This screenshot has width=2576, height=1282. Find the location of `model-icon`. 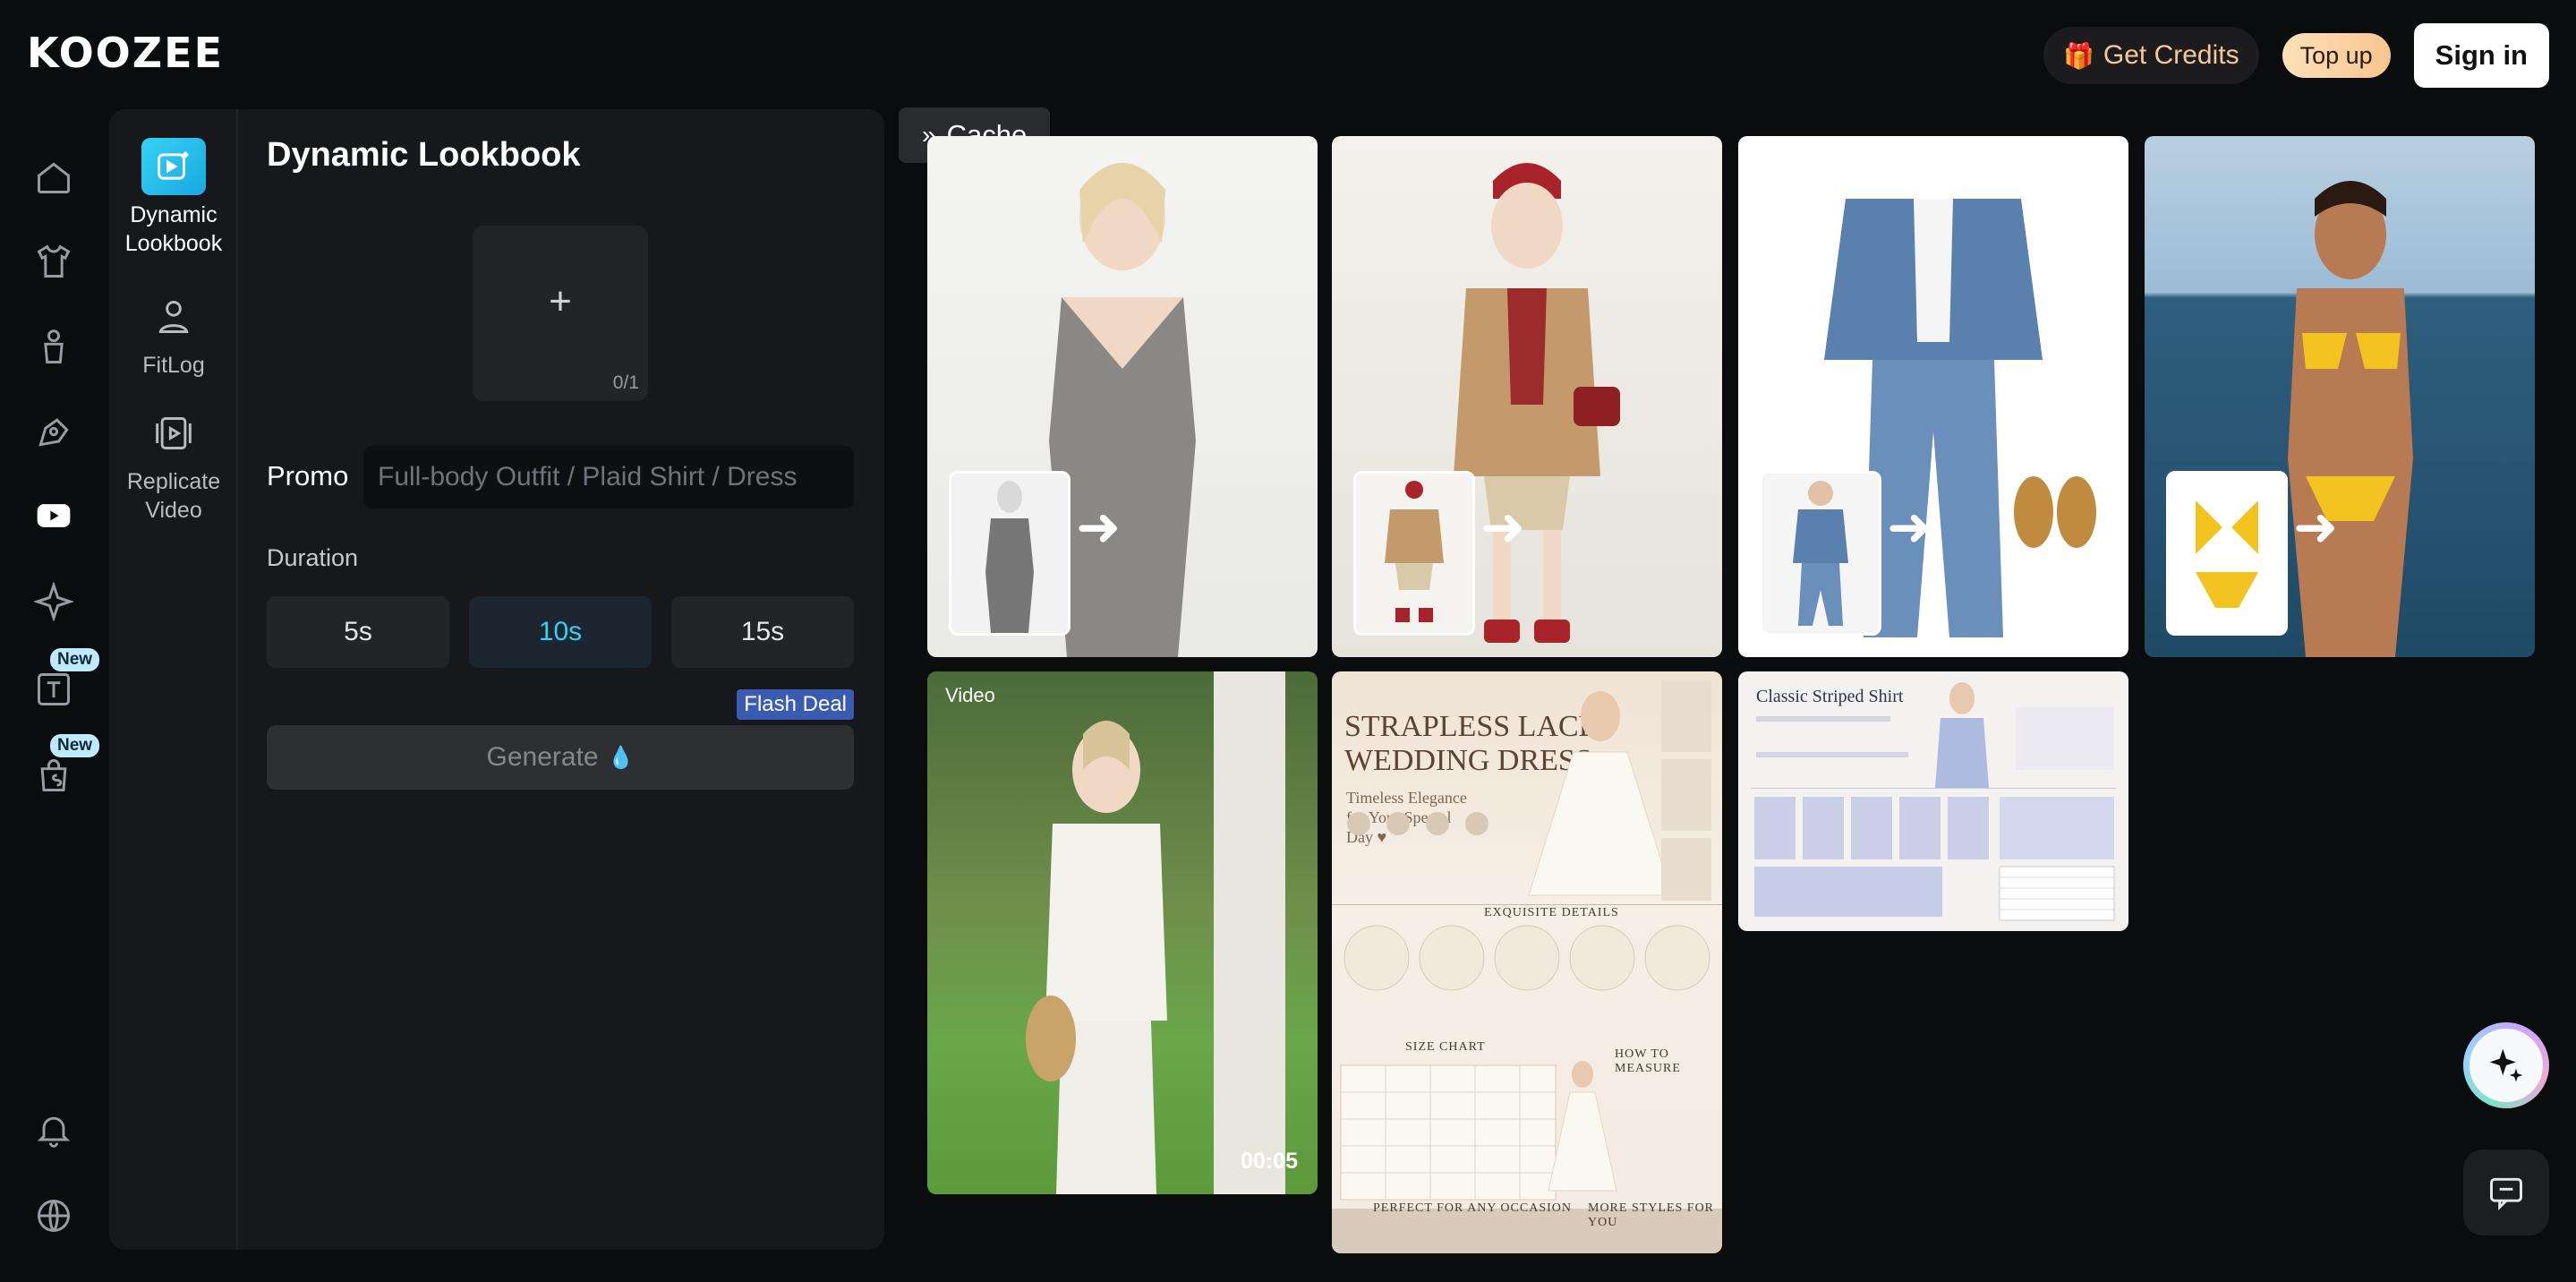

model-icon is located at coordinates (53, 347).